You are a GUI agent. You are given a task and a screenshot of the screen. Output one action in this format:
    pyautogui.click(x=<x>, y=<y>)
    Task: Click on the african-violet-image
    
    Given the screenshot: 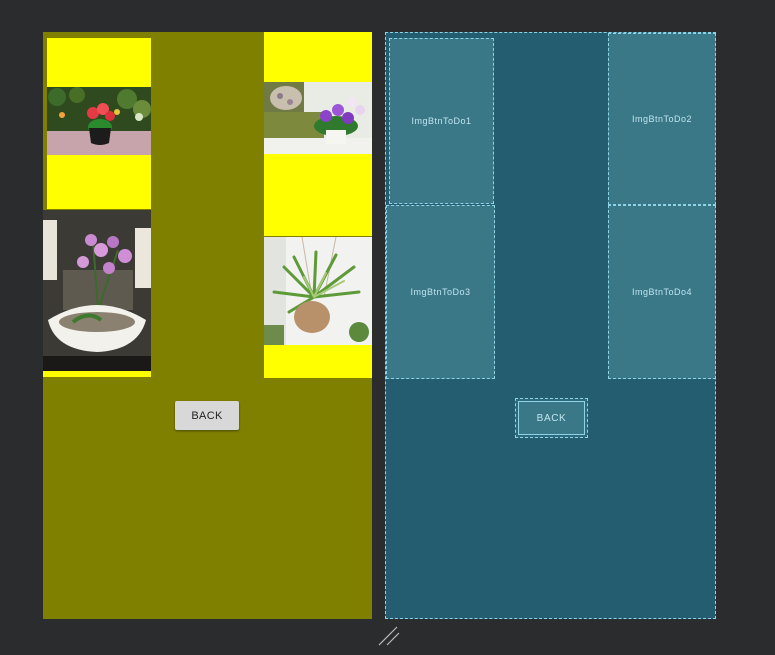 What is the action you would take?
    pyautogui.click(x=318, y=118)
    